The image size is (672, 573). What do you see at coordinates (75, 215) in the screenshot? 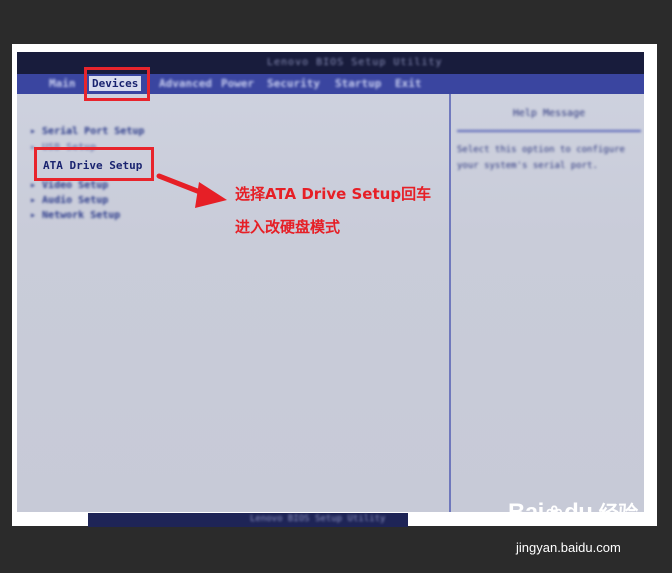
I see `item-network-setup: ▸ Network Setup` at bounding box center [75, 215].